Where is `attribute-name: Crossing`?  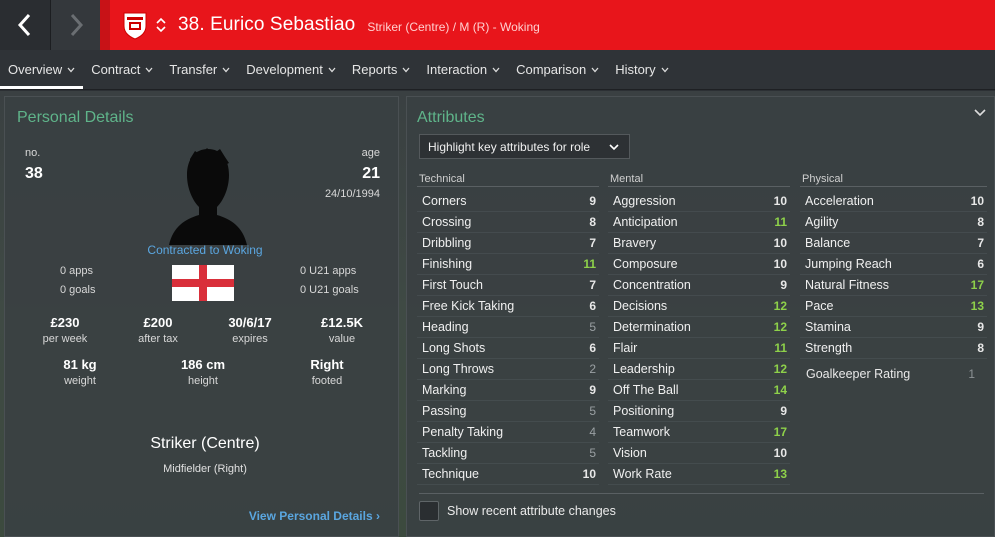
attribute-name: Crossing is located at coordinates (447, 222).